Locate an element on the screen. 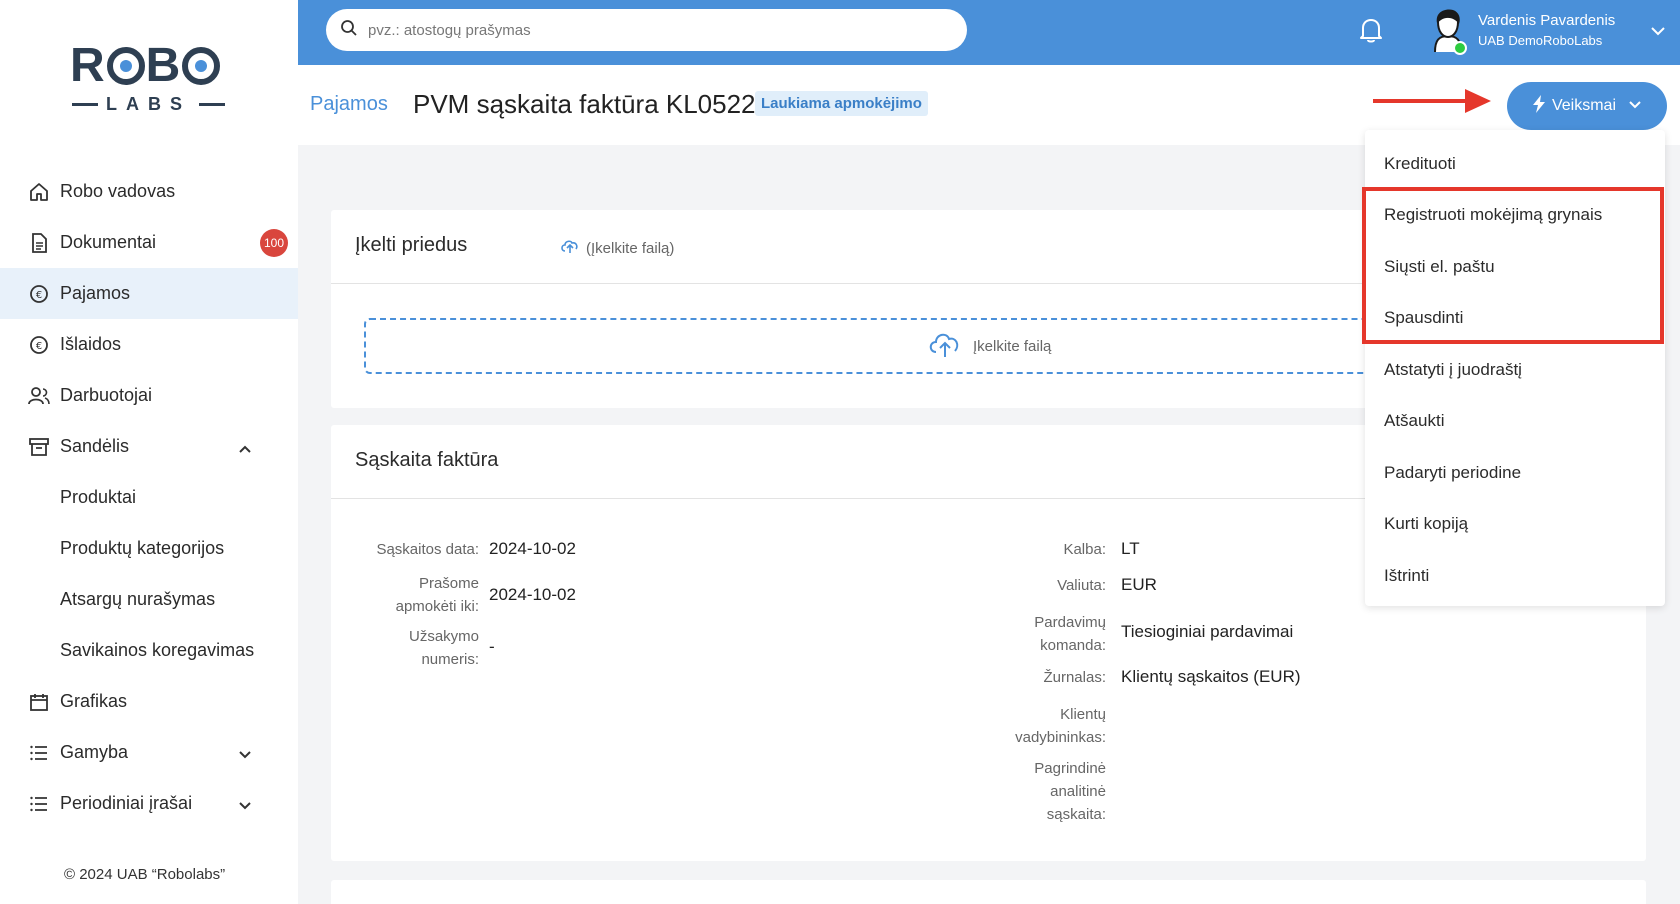 Image resolution: width=1680 pixels, height=904 pixels. next-card is located at coordinates (988, 892).